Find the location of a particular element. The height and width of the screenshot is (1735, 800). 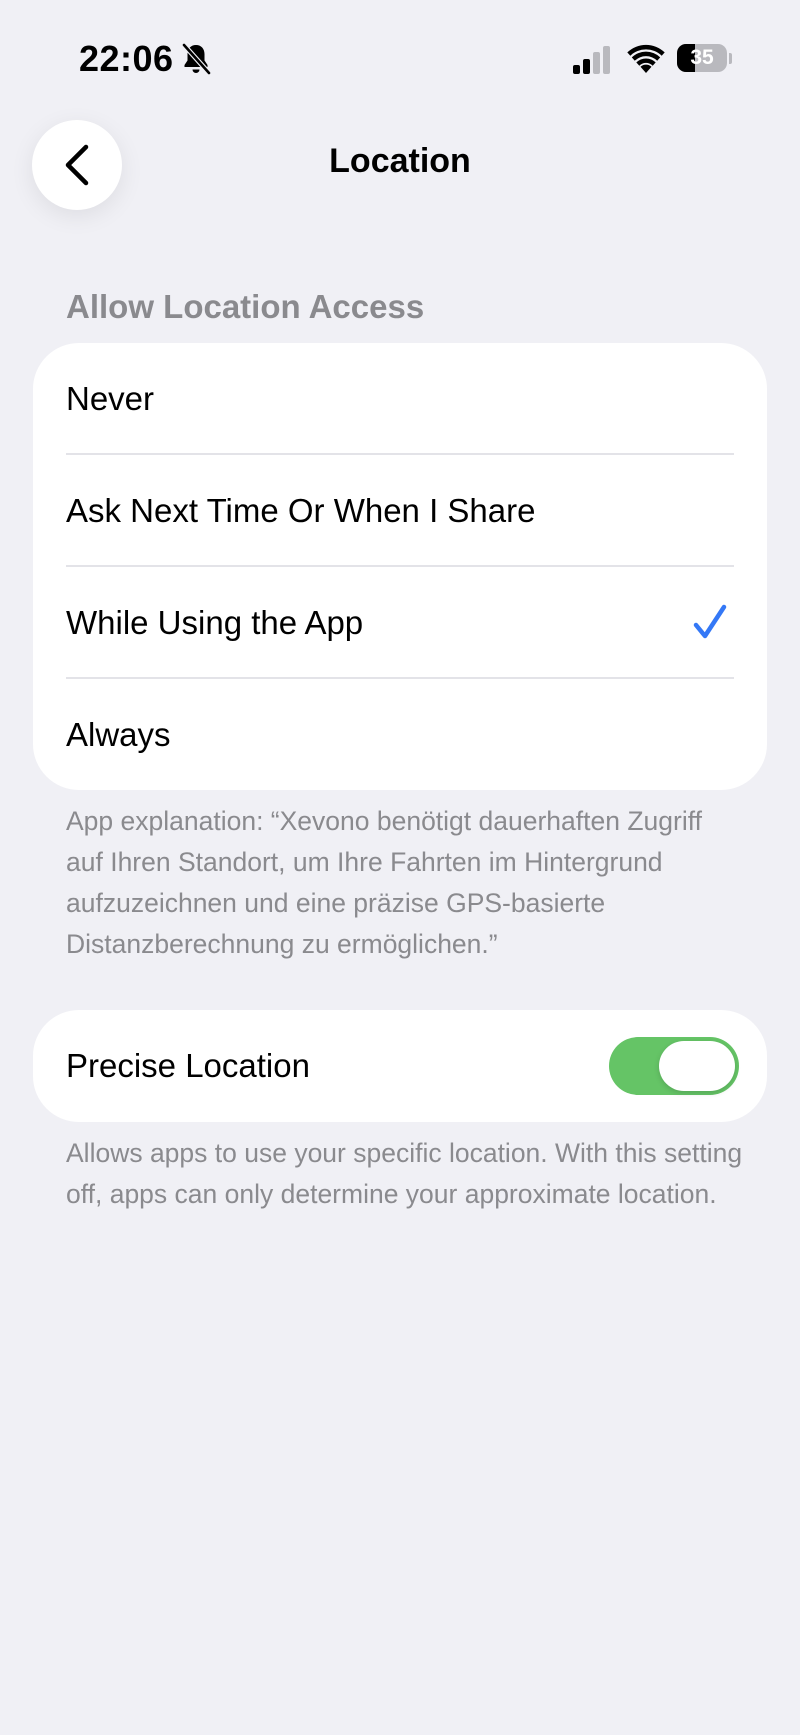

section-header-location-access: Allow Location Access is located at coordinates (245, 306).